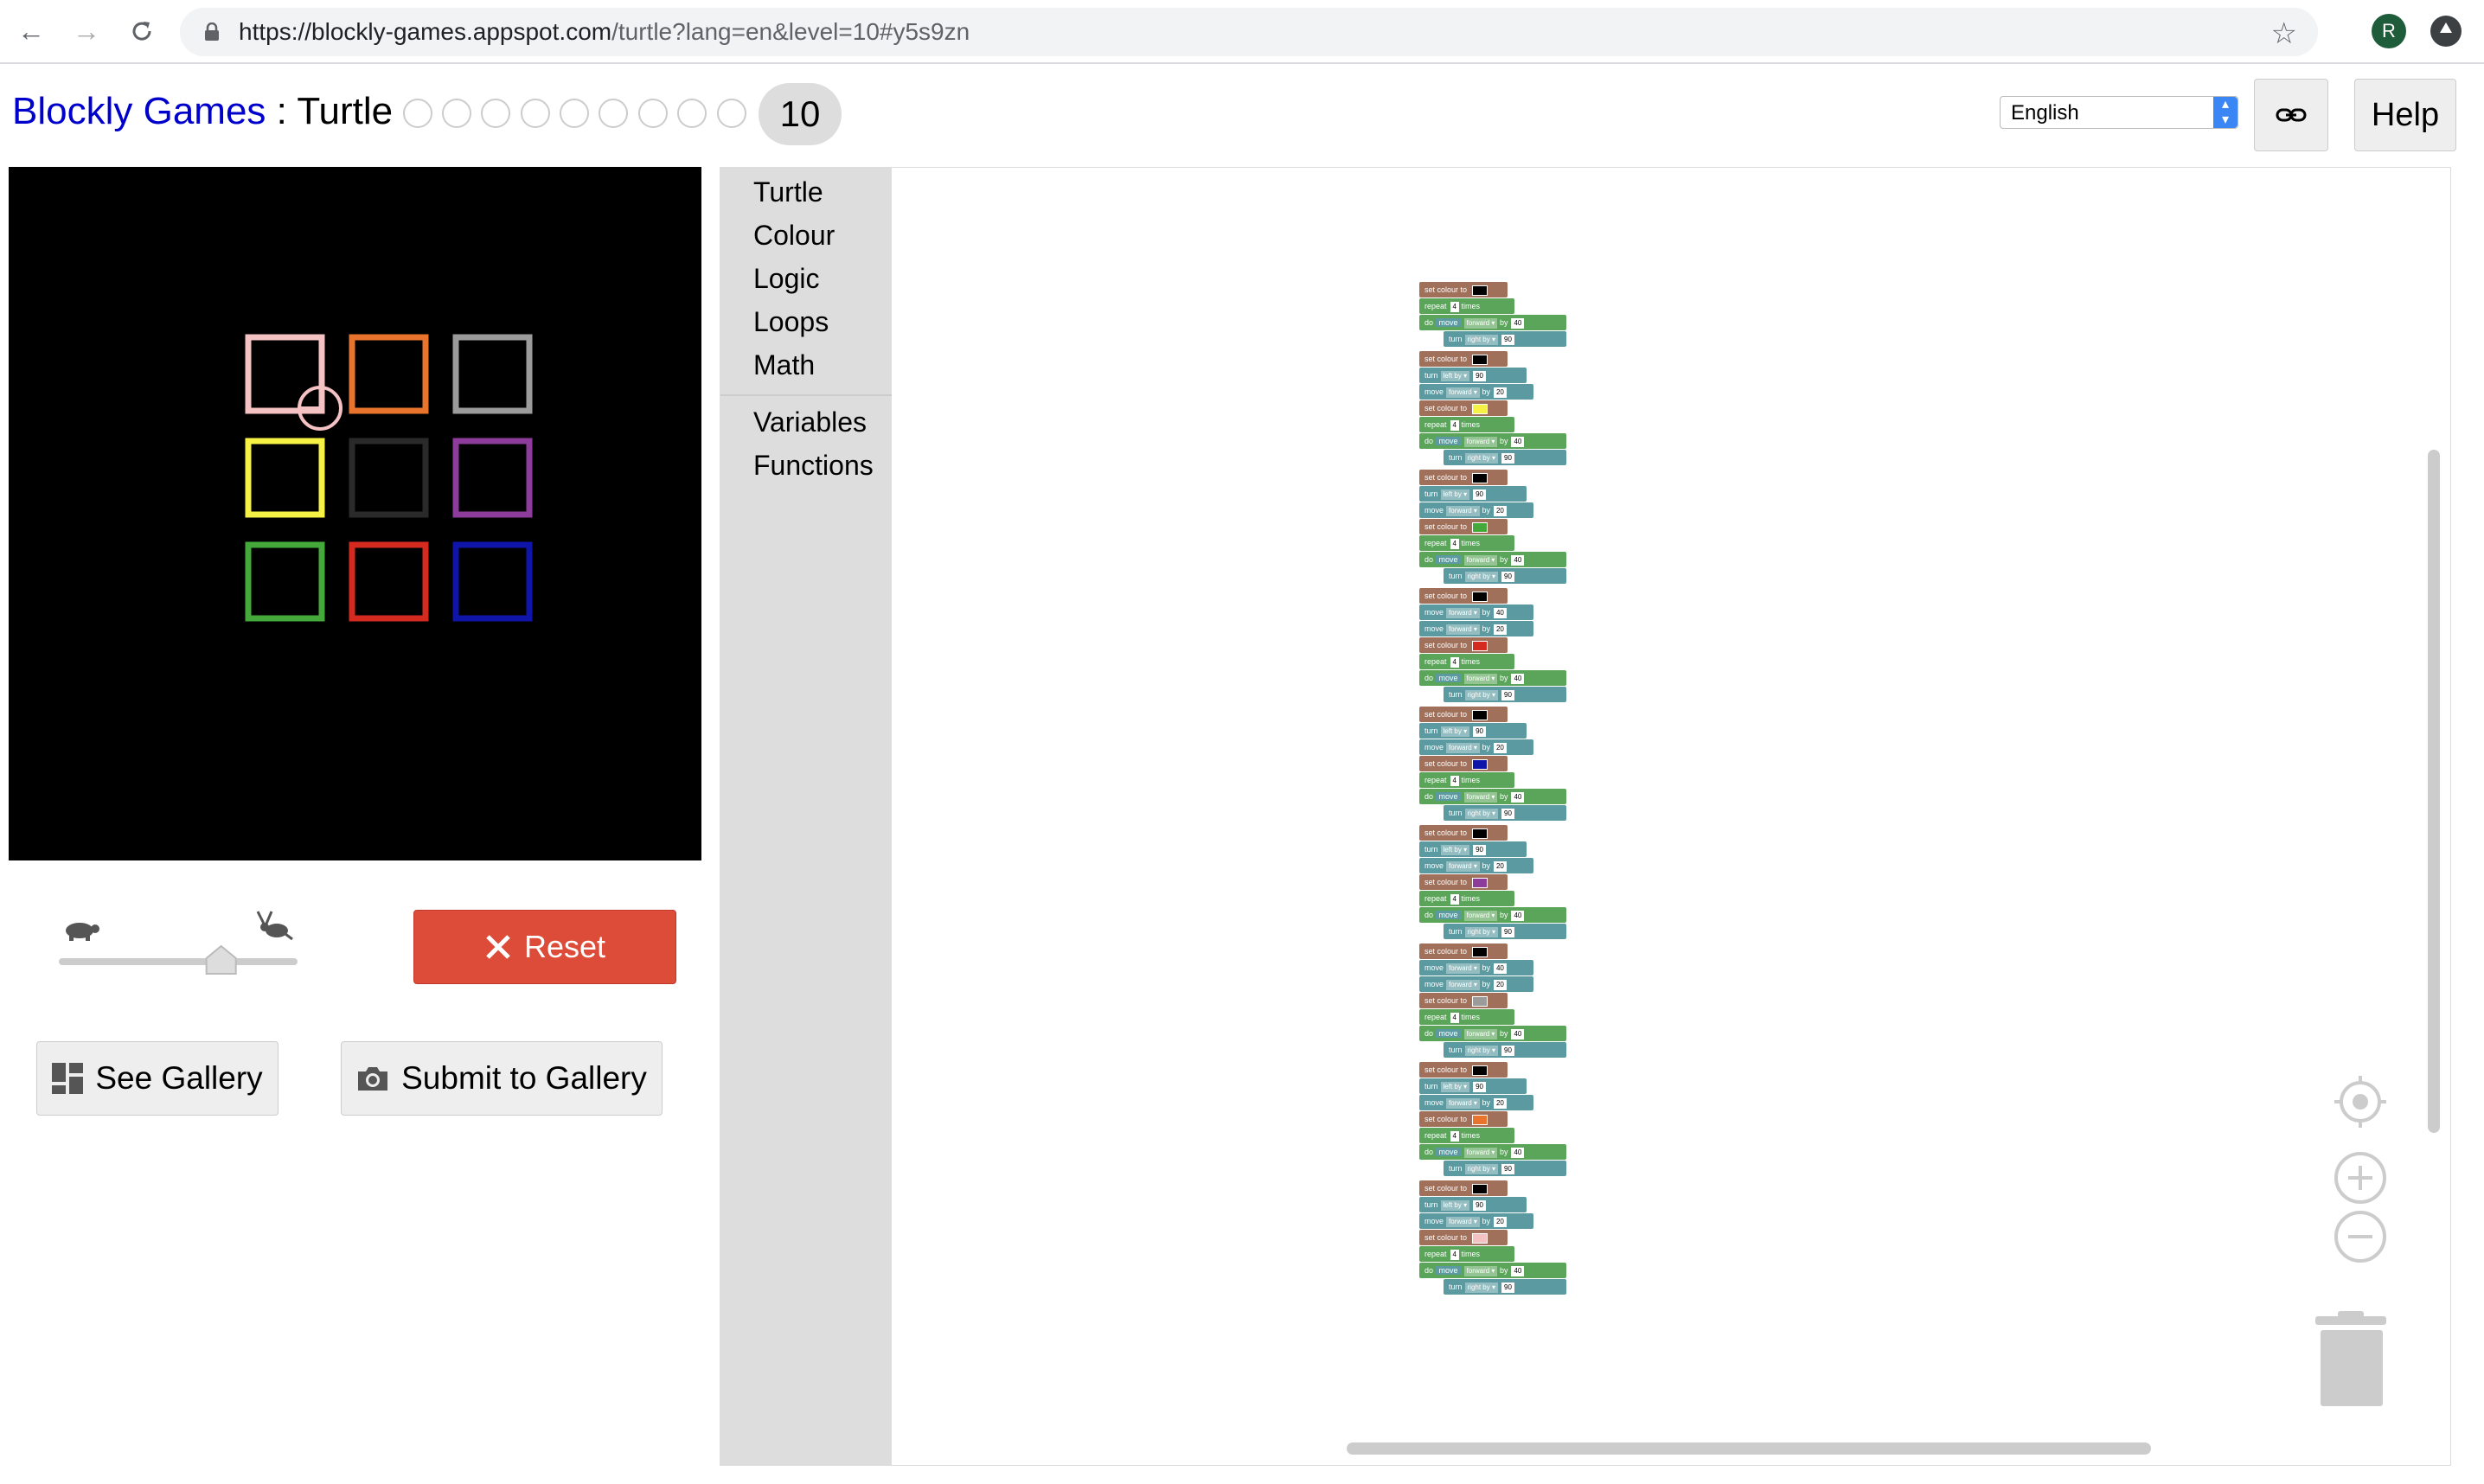 The width and height of the screenshot is (2484, 1484). I want to click on level-3-dot, so click(496, 113).